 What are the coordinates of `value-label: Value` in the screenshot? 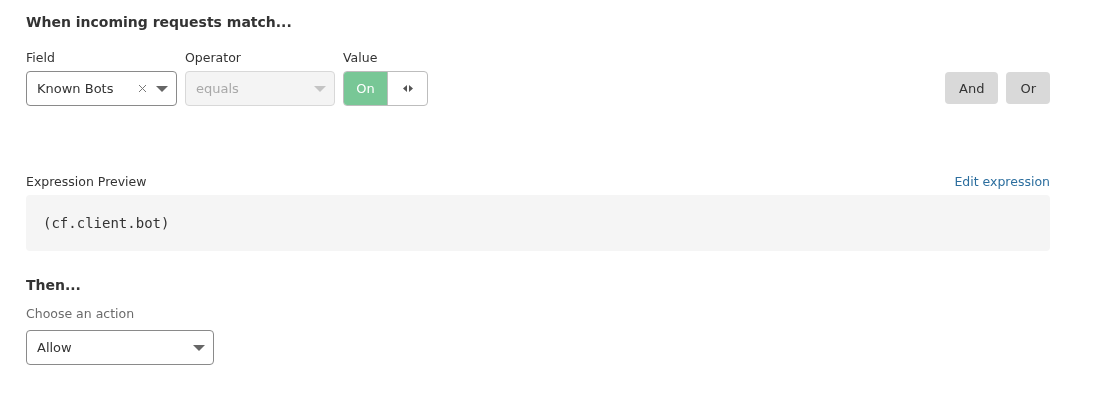 It's located at (361, 57).